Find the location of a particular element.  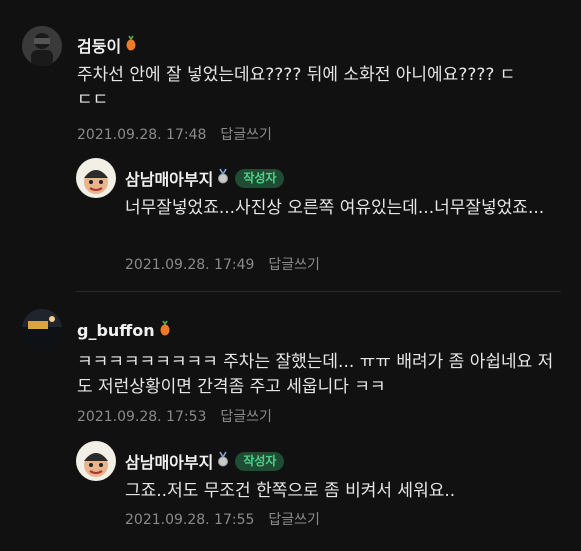

timestamp: 2021.09.28. 17:49 is located at coordinates (190, 265).